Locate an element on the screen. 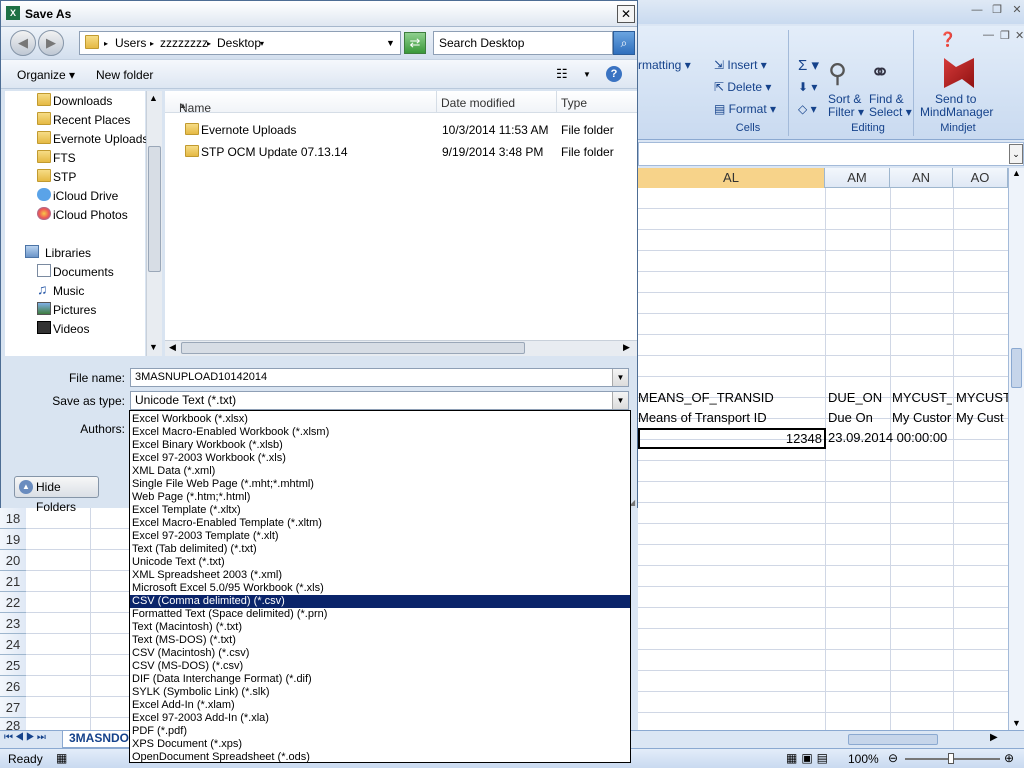 This screenshot has height=768, width=1024. address-bar: ▸ Users ▸ zzzzzzzz ▸ Desktop ▾ ▼ is located at coordinates (240, 43).